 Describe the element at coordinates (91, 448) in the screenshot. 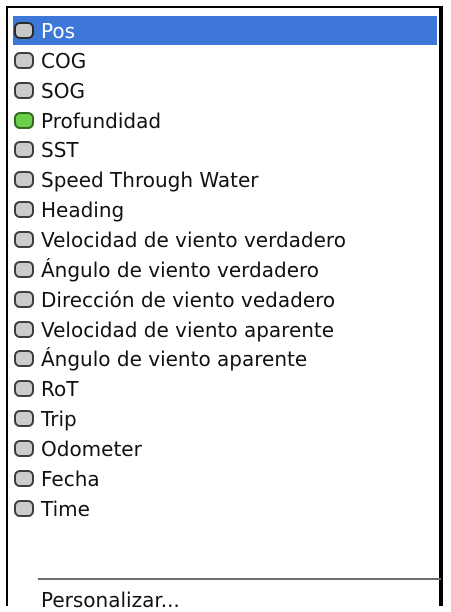

I see `menu-item-label: Odometer` at that location.